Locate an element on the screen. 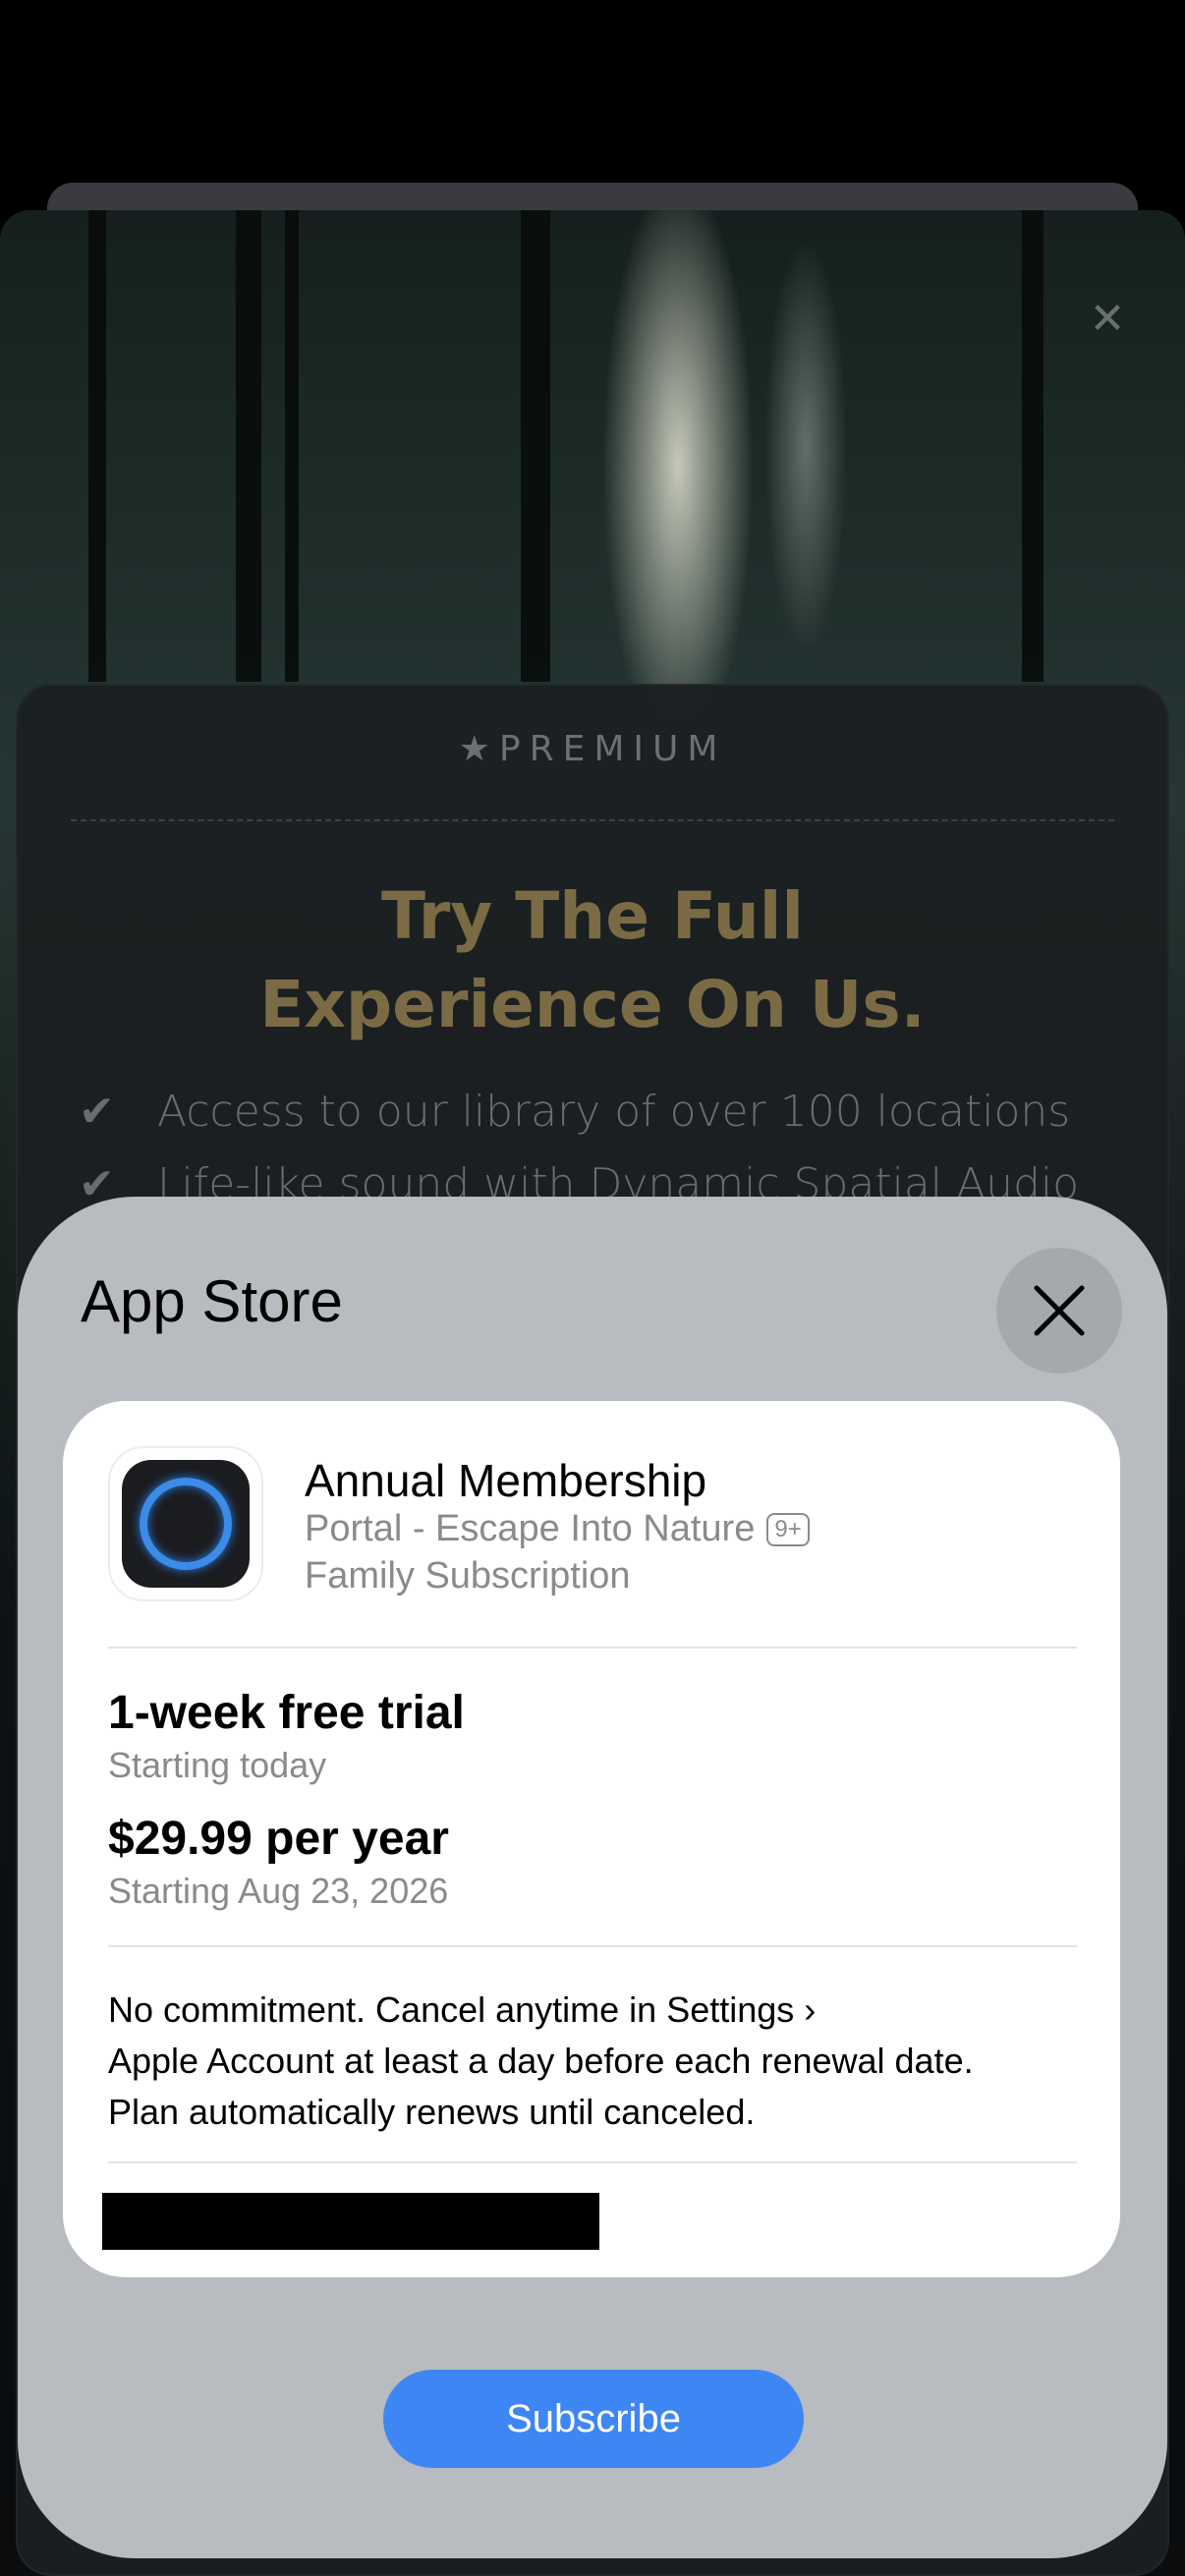  trial-title: 1-week free trial is located at coordinates (287, 1713).